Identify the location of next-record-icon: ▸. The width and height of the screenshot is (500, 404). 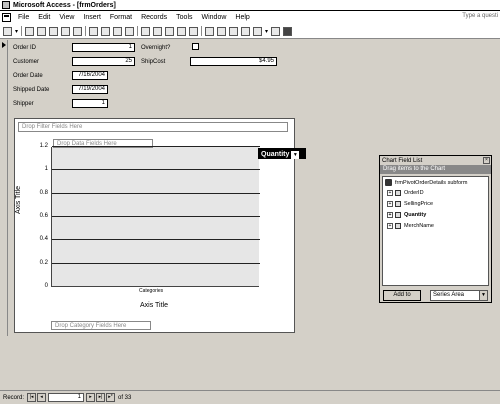
(91, 397).